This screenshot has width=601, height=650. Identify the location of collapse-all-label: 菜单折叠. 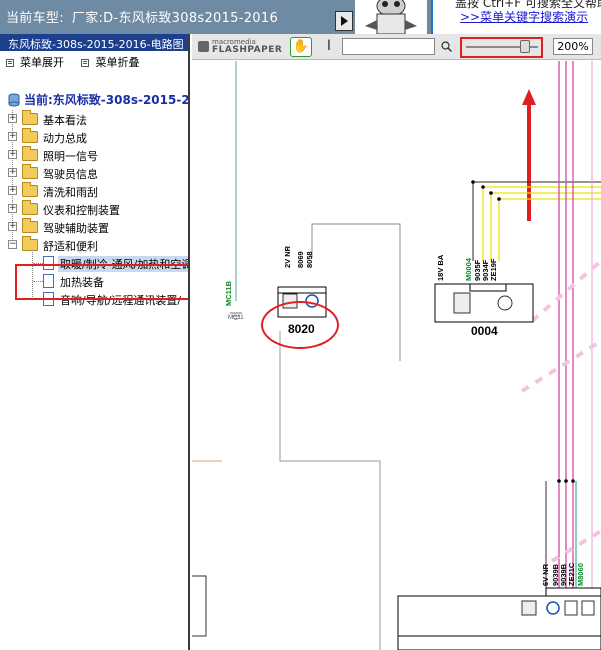
(117, 62).